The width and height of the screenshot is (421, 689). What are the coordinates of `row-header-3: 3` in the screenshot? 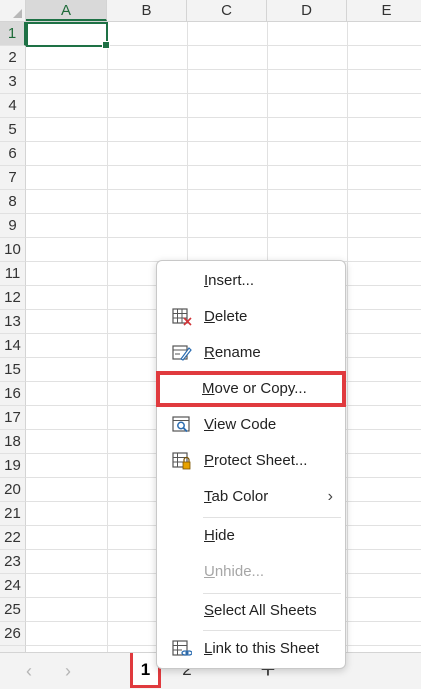 It's located at (13, 82).